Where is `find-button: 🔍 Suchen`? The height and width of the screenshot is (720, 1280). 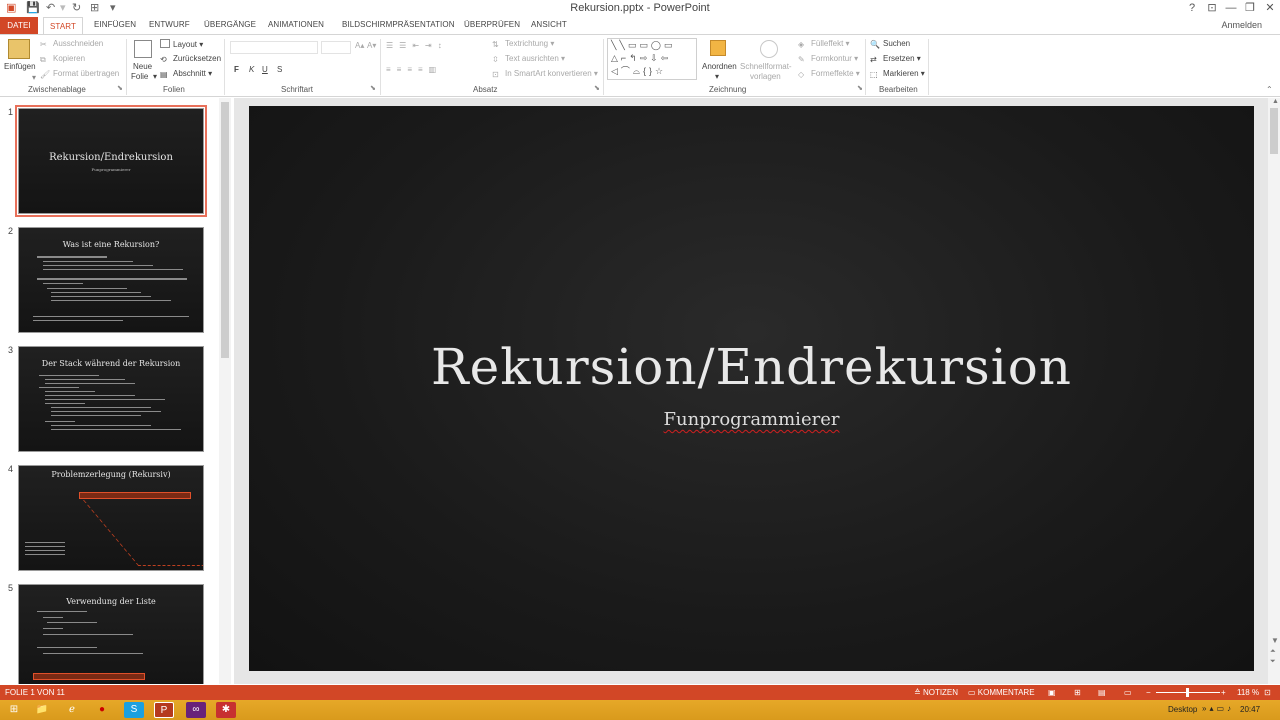
find-button: 🔍 Suchen is located at coordinates (890, 44).